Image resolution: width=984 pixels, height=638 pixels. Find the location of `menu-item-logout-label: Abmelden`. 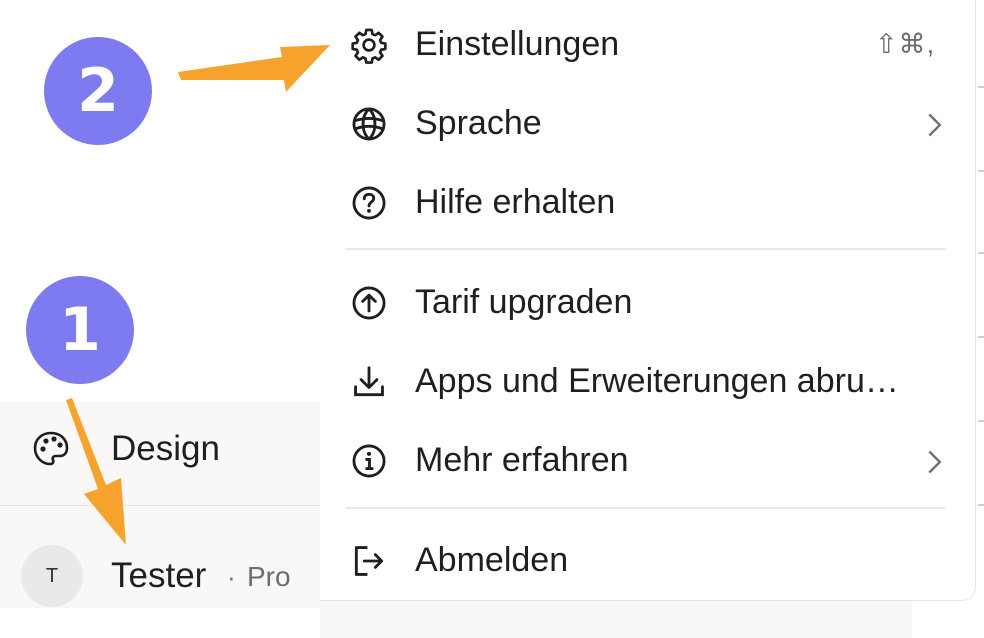

menu-item-logout-label: Abmelden is located at coordinates (492, 560).